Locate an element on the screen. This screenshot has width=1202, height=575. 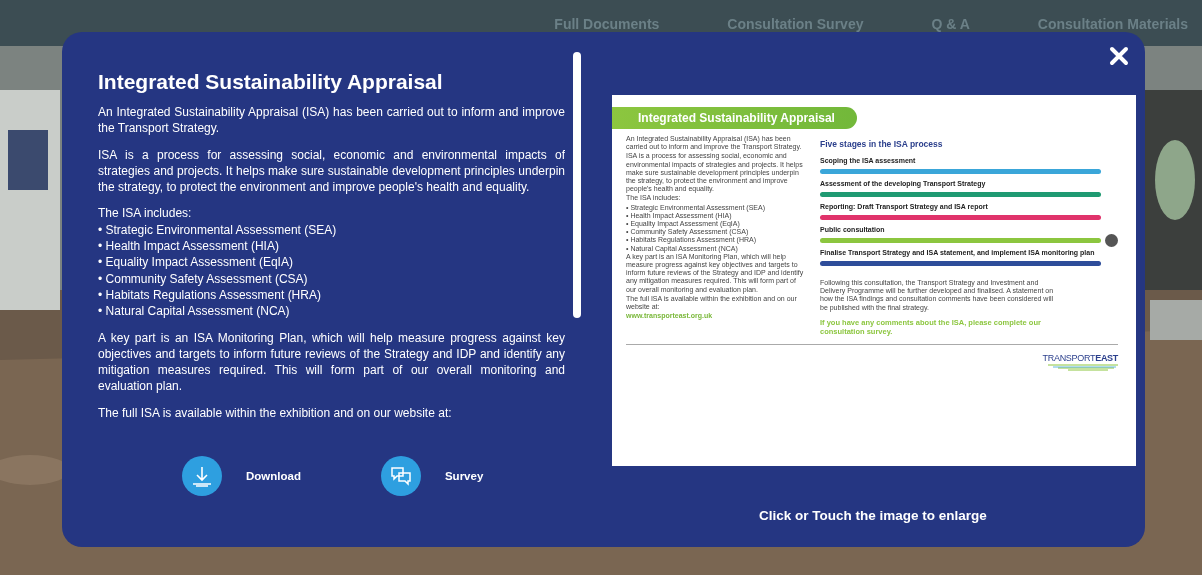
list-item: • Health Impact Assessment (HIA) is located at coordinates (189, 246).